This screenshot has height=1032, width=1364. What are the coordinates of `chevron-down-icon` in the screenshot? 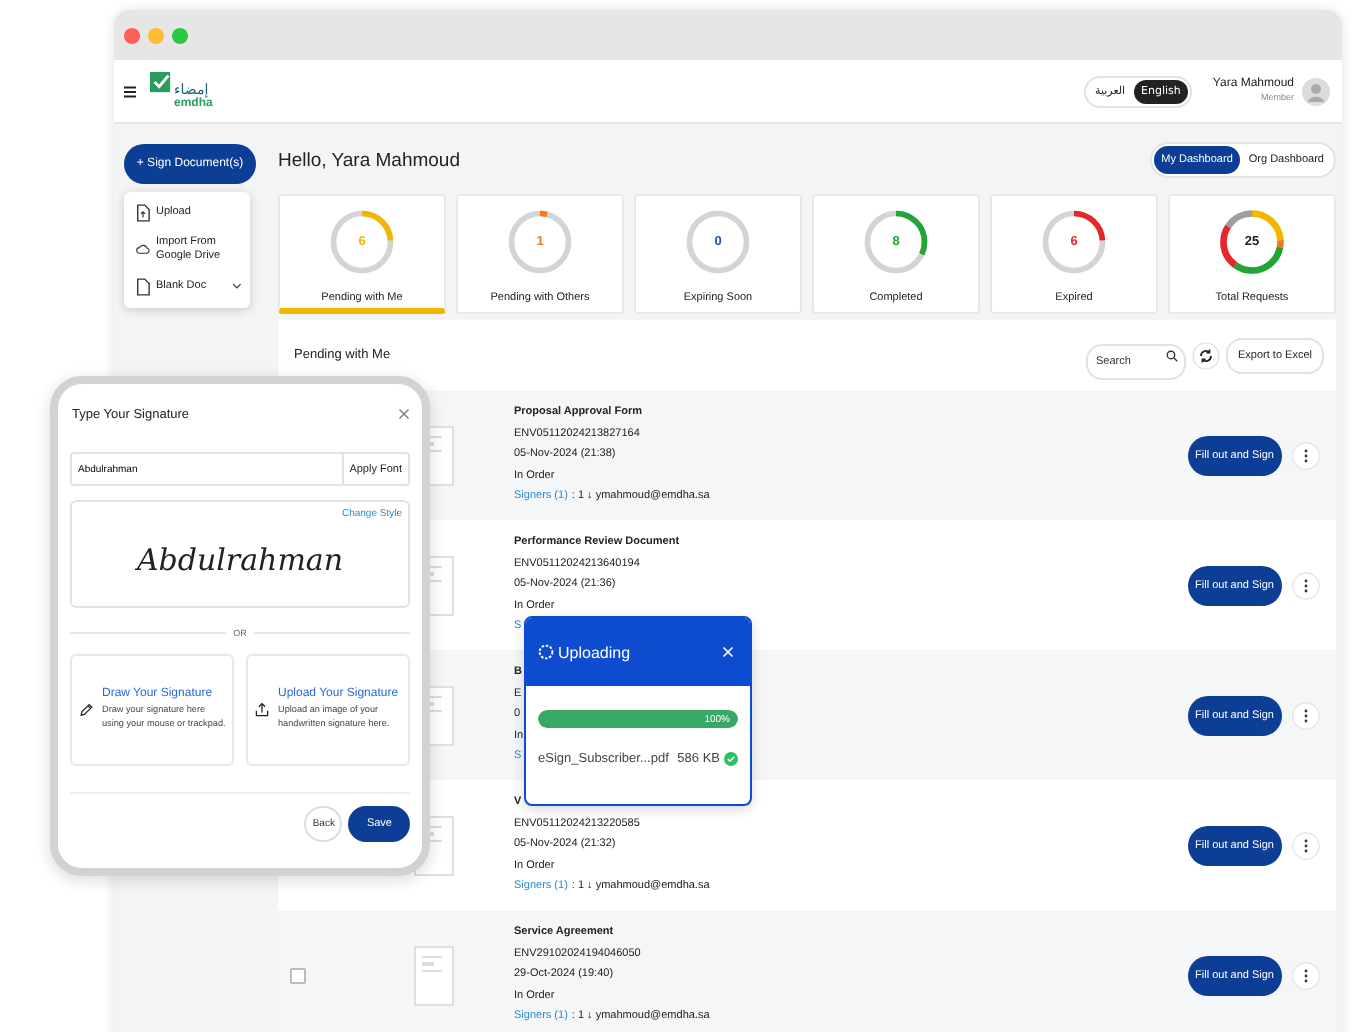 It's located at (237, 286).